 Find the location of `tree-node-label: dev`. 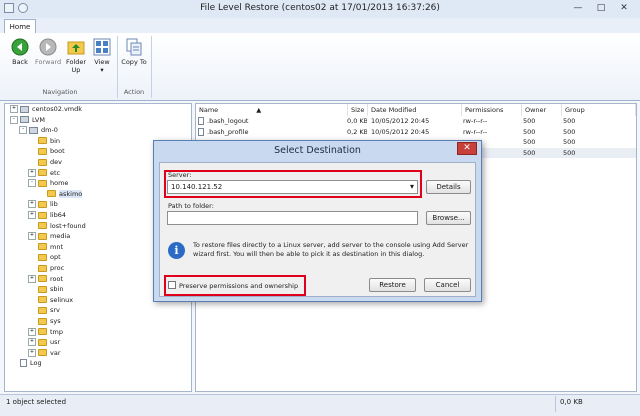

tree-node-label: dev is located at coordinates (56, 162).